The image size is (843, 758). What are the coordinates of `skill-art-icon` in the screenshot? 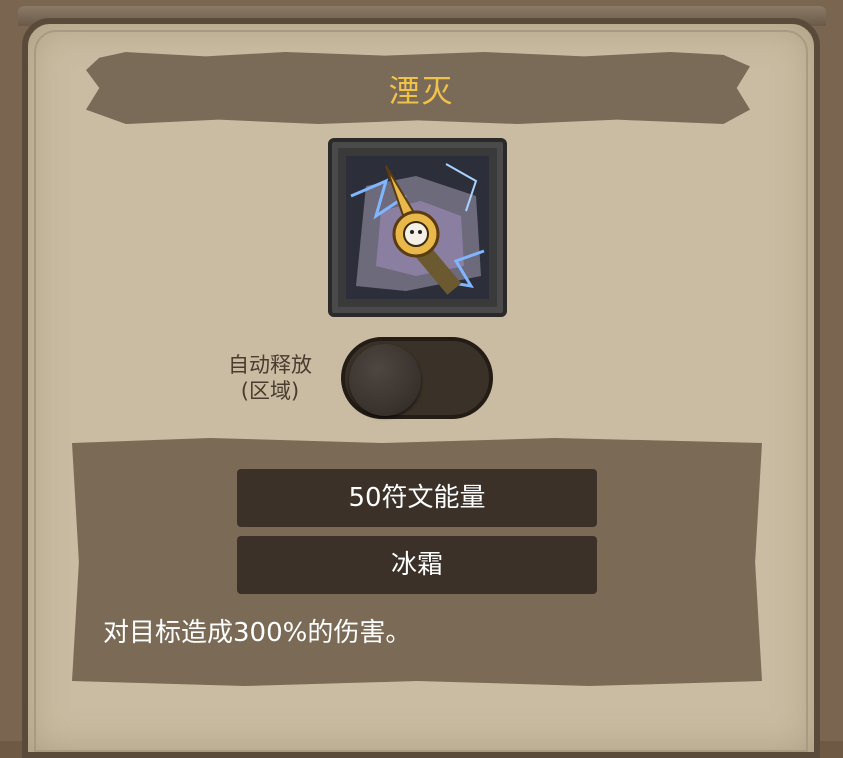 It's located at (417, 227).